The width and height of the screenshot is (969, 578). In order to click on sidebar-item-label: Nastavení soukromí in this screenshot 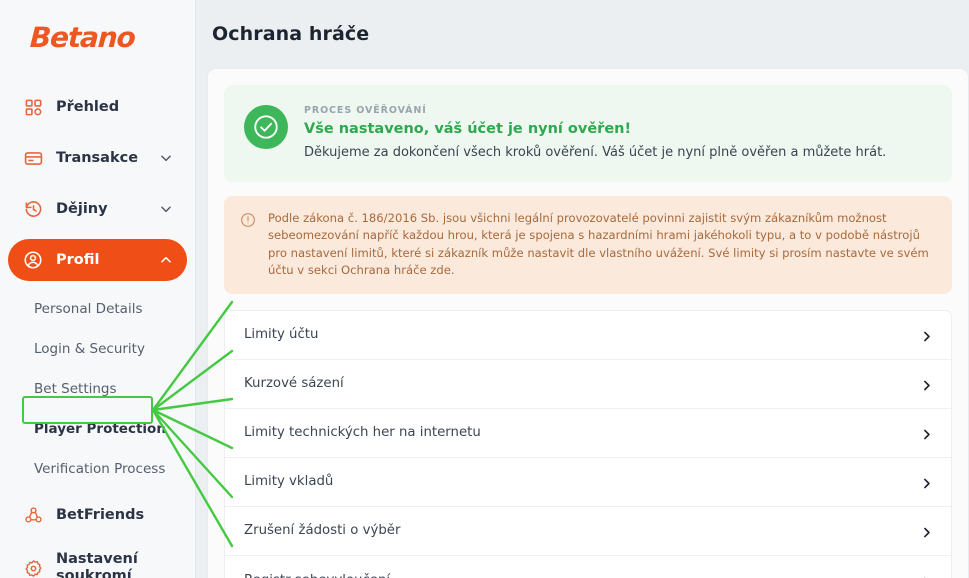, I will do `click(97, 564)`.